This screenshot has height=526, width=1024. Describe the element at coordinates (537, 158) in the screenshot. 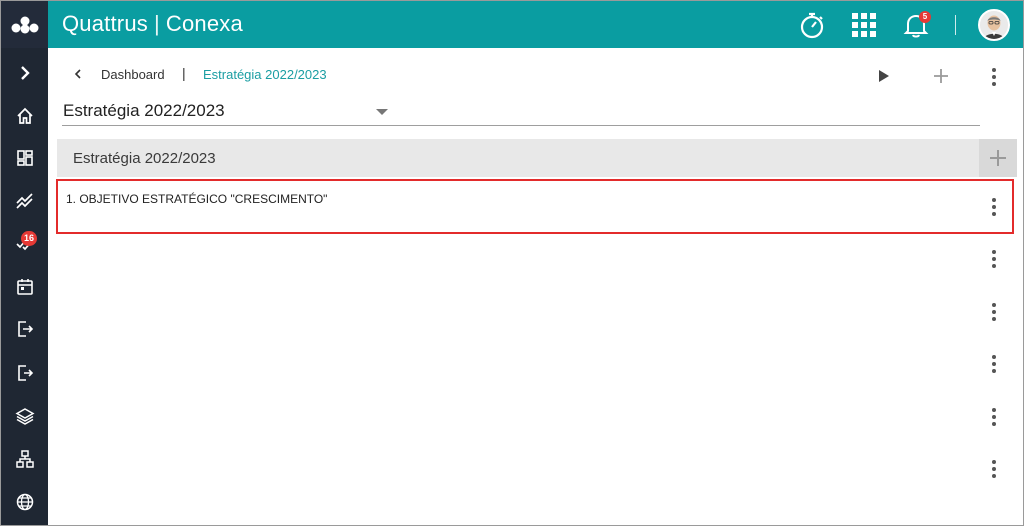

I see `section-header: Estratégia 2022/2023` at that location.